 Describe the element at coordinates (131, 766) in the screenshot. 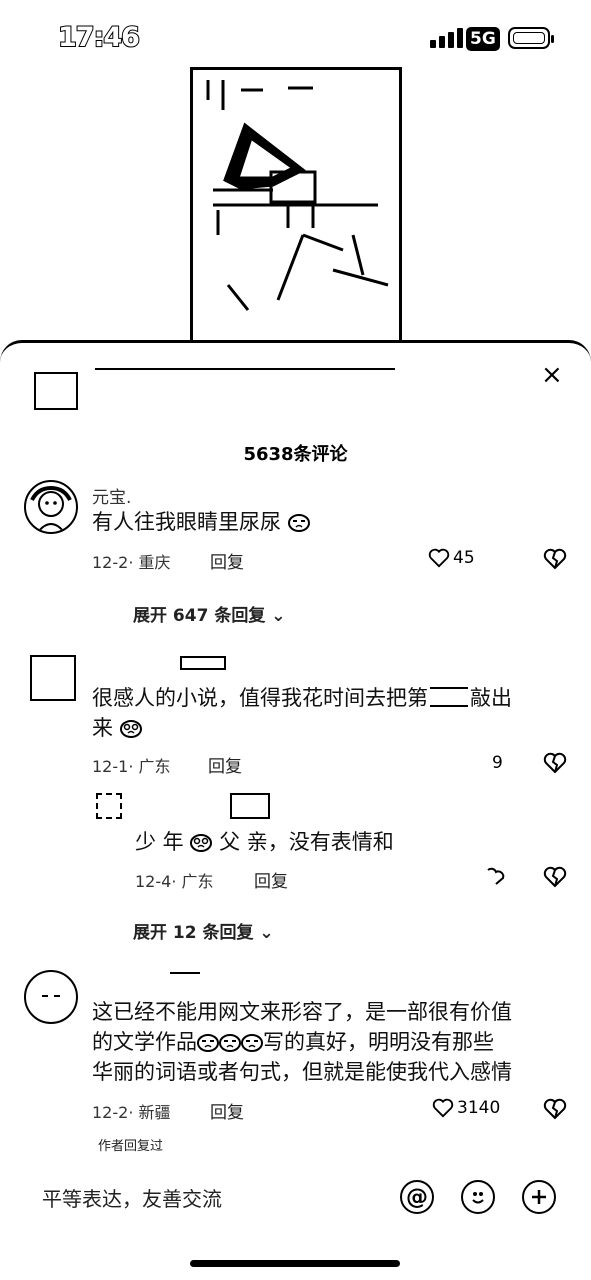

I see `comment-meta: 12-1· 广东` at that location.